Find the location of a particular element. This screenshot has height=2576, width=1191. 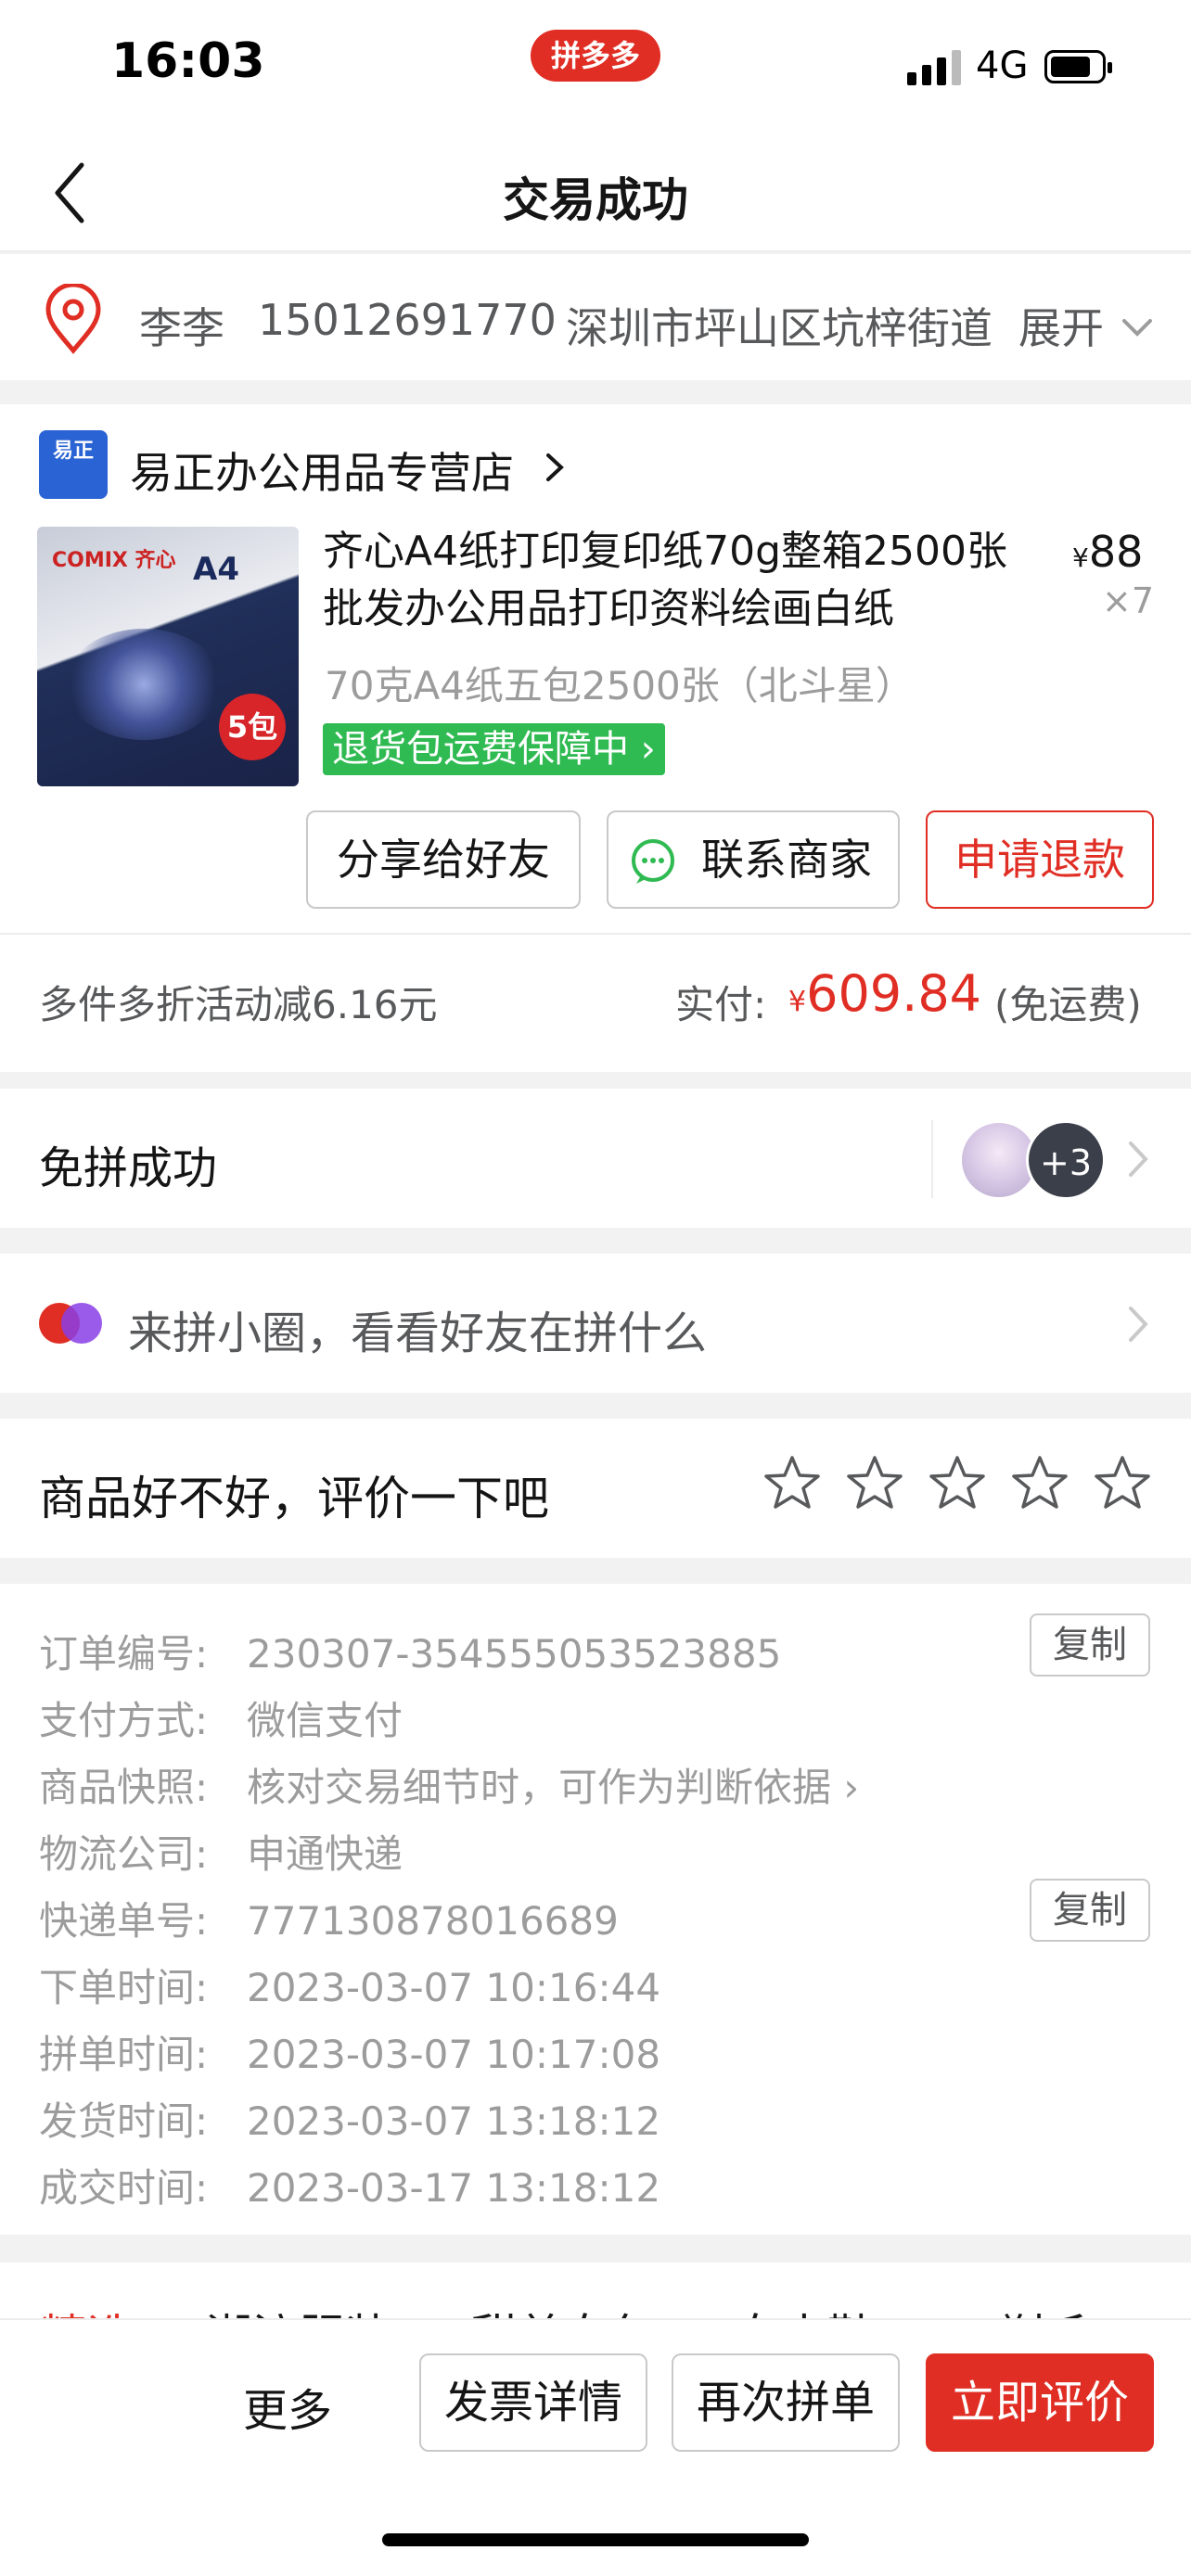

app-badge: 拼多多 is located at coordinates (595, 56).